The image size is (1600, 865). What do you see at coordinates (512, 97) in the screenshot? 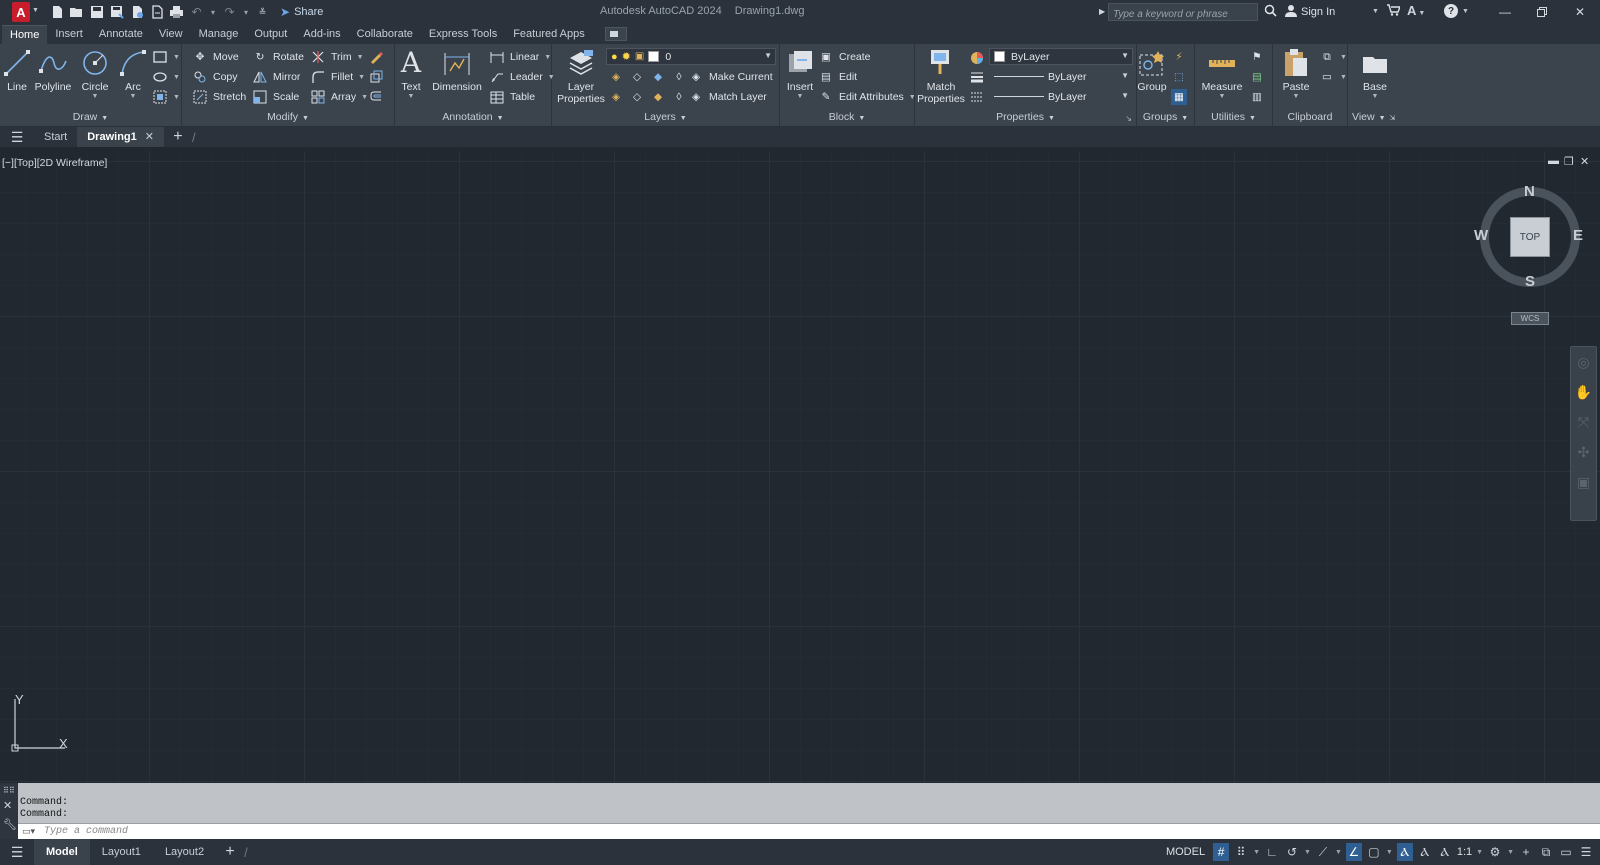
I see `table-button: Table` at bounding box center [512, 97].